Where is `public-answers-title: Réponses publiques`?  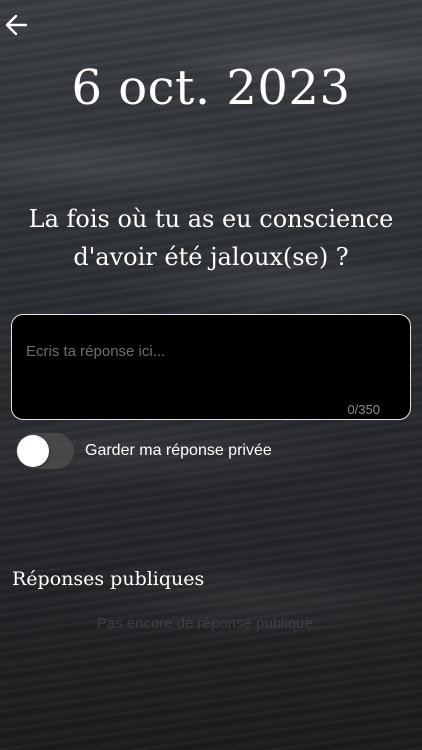 public-answers-title: Réponses publiques is located at coordinates (108, 579).